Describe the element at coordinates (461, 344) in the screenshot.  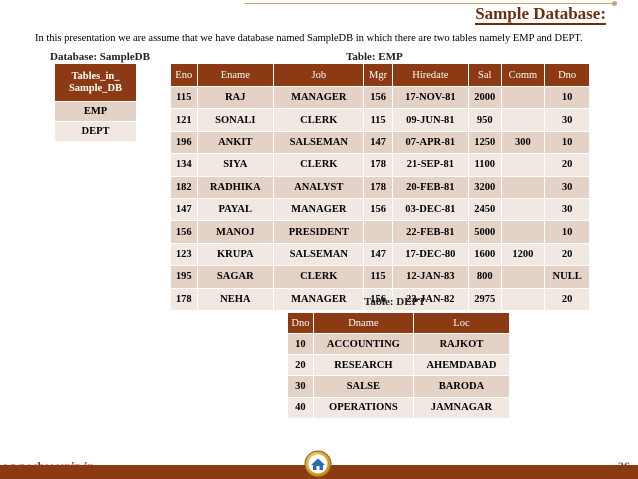
I see `table-cell: RAJKOT` at that location.